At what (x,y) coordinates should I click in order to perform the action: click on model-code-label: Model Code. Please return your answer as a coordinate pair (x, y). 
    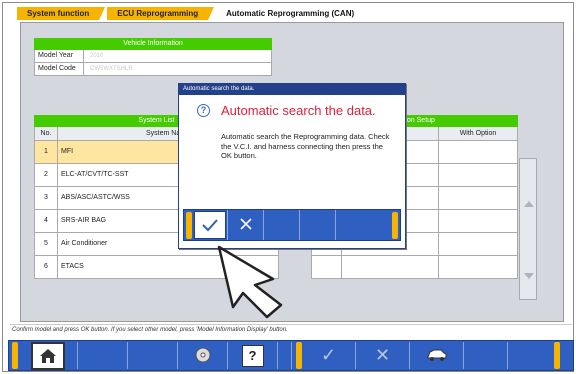
    Looking at the image, I should click on (59, 69).